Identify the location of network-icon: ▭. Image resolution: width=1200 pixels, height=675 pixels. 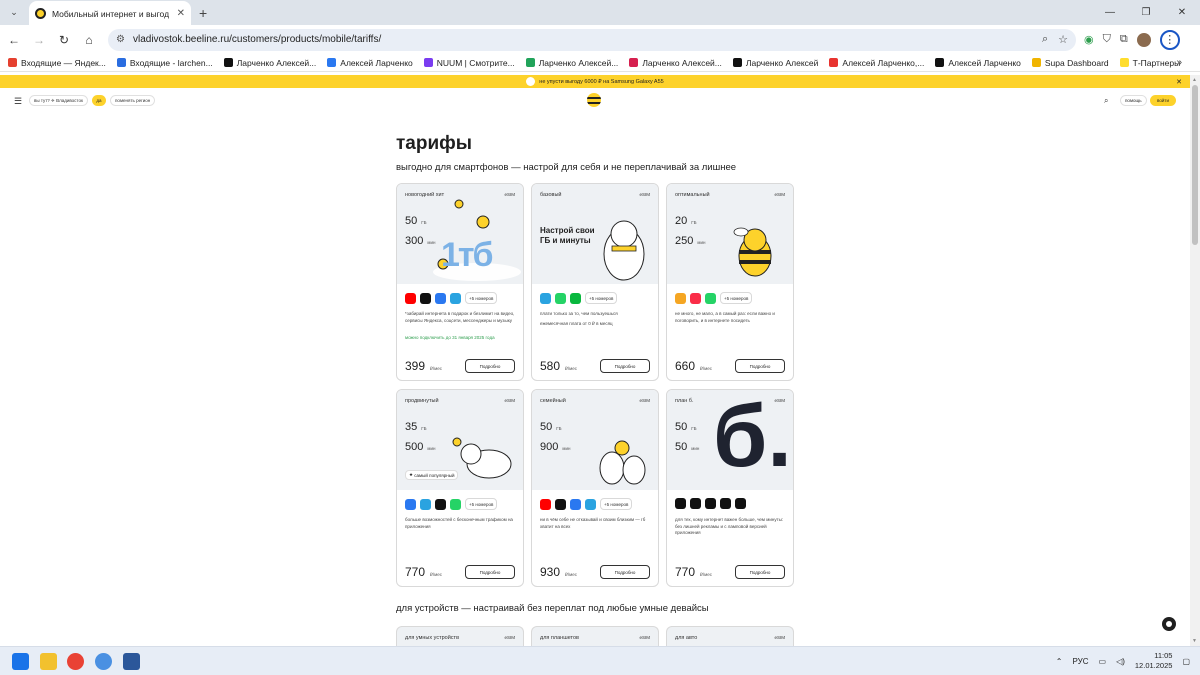
(1103, 661).